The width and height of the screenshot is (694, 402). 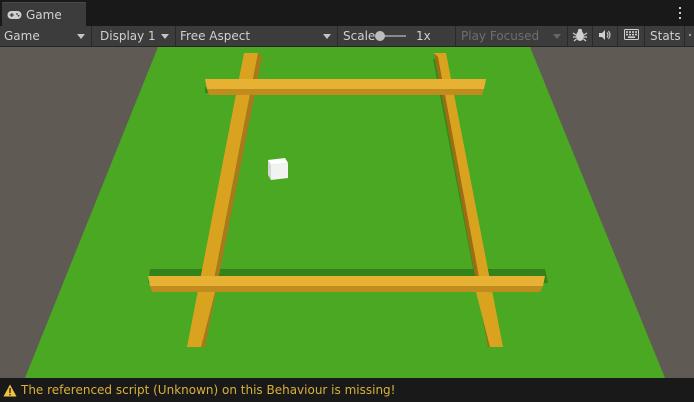 I want to click on warning-icon, so click(x=10, y=390).